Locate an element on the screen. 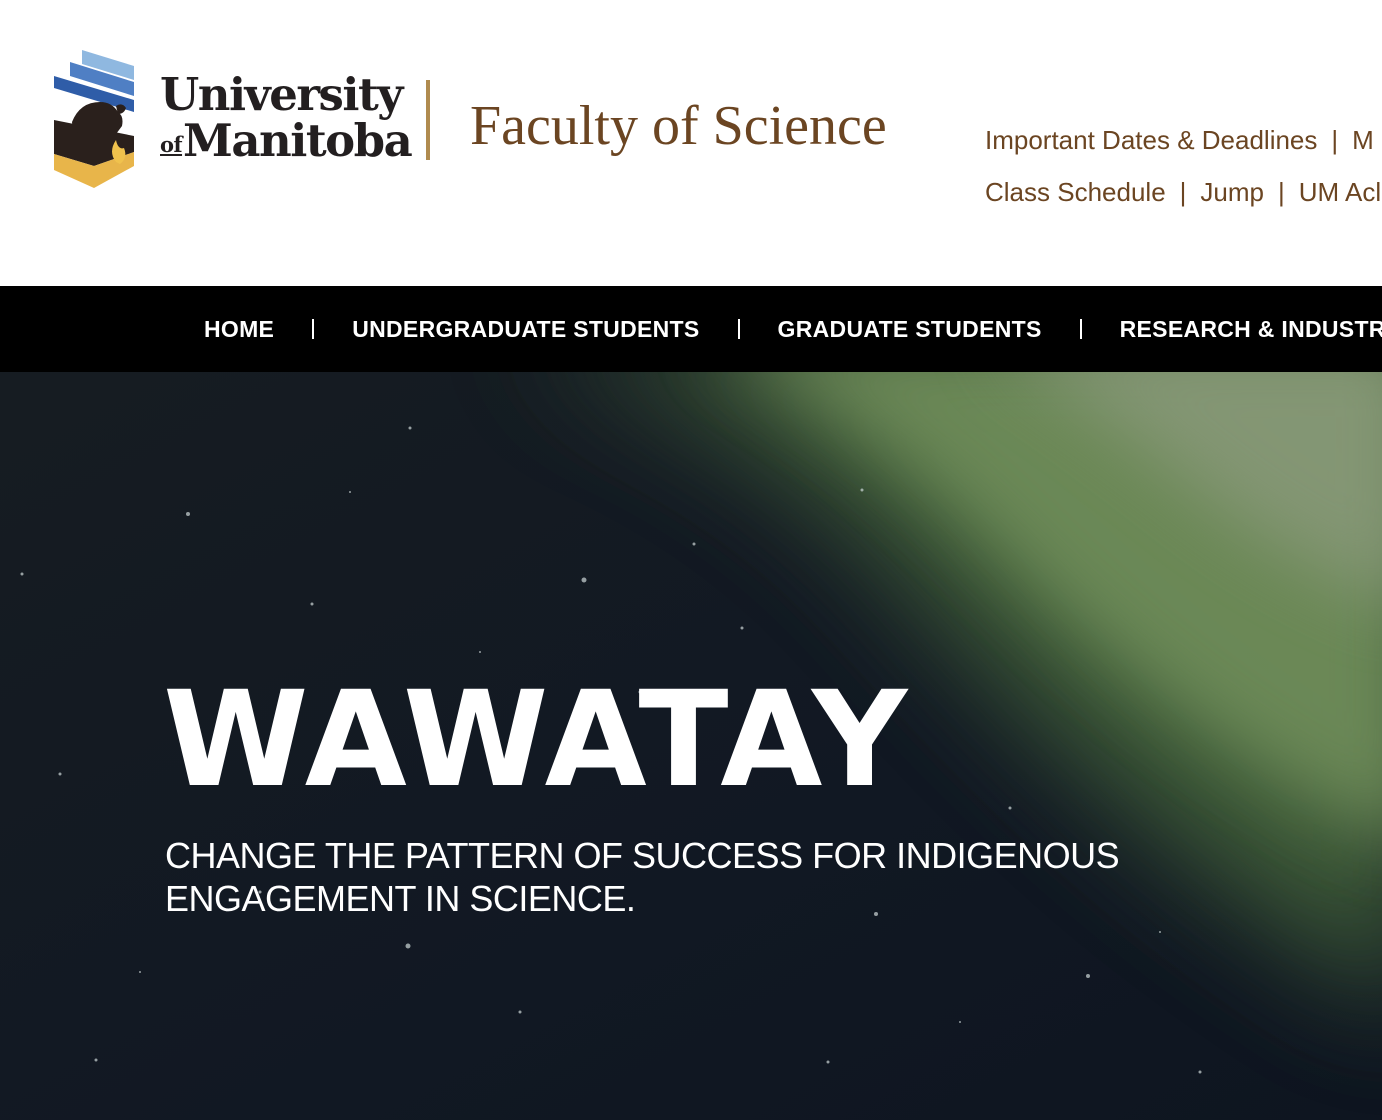 The height and width of the screenshot is (1120, 1382). university-crest-icon is located at coordinates (94, 119).